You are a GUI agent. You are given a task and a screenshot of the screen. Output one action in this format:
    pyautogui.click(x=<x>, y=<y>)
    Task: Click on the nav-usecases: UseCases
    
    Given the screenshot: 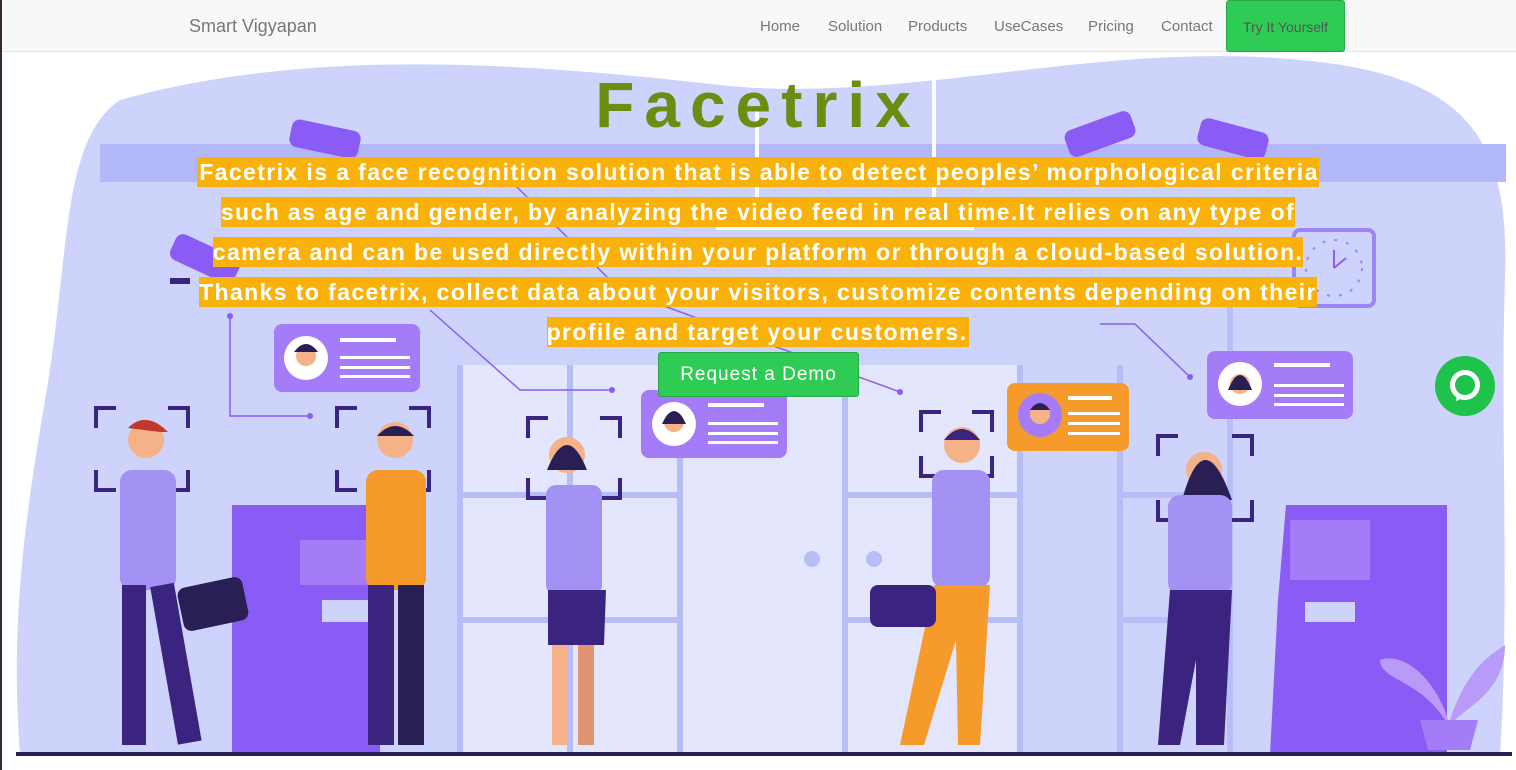 What is the action you would take?
    pyautogui.click(x=1028, y=26)
    